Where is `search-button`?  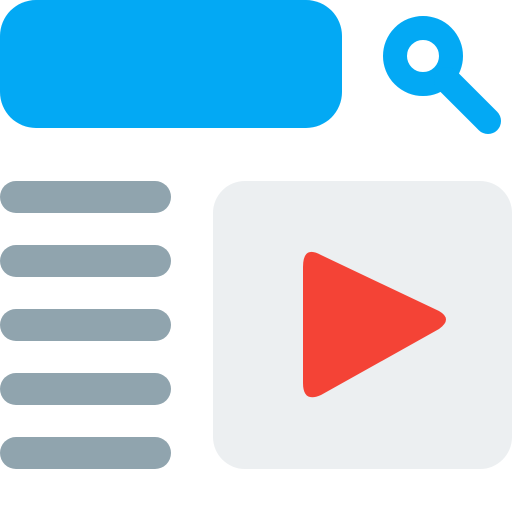 search-button is located at coordinates (443, 79).